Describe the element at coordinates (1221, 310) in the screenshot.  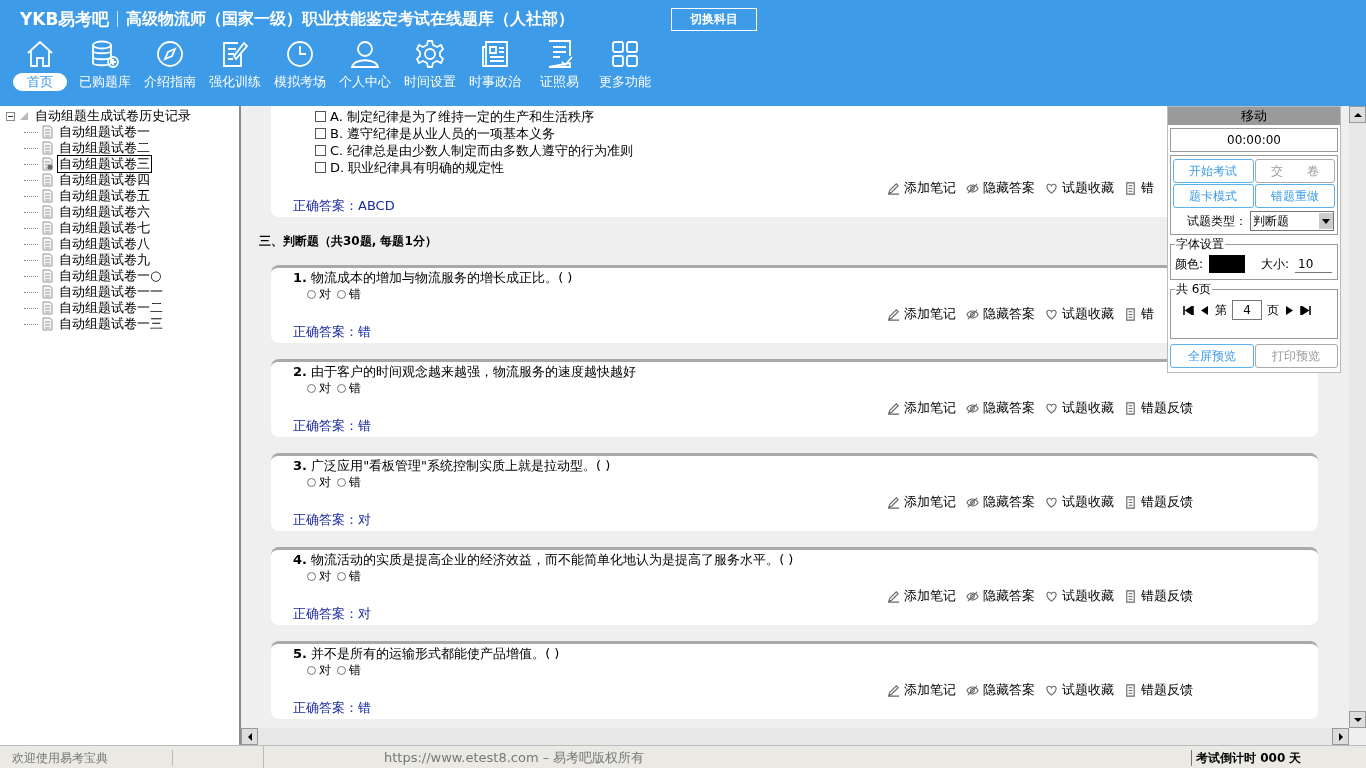
I see `page-prefix: 第` at that location.